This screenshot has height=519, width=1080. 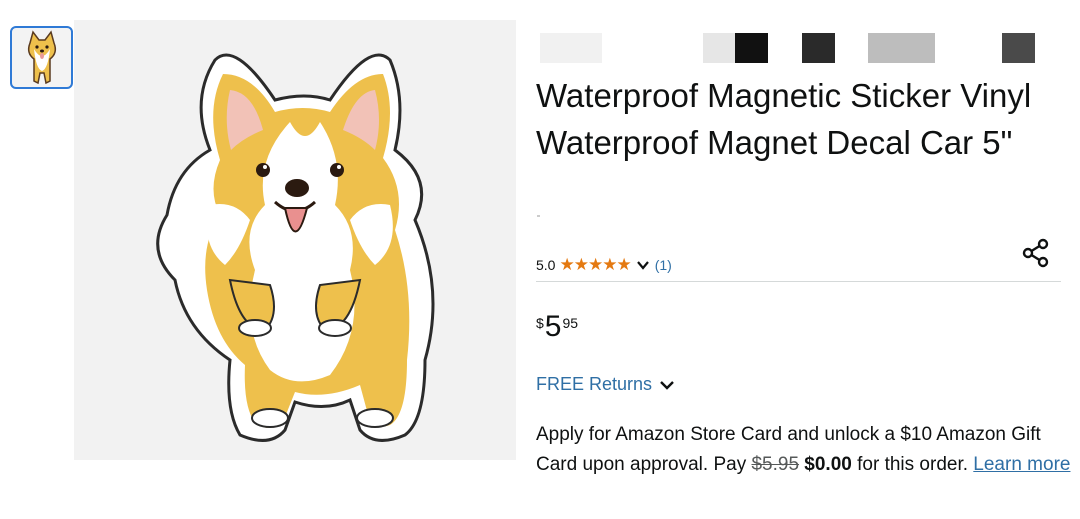 I want to click on price: $ 5 95, so click(x=557, y=327).